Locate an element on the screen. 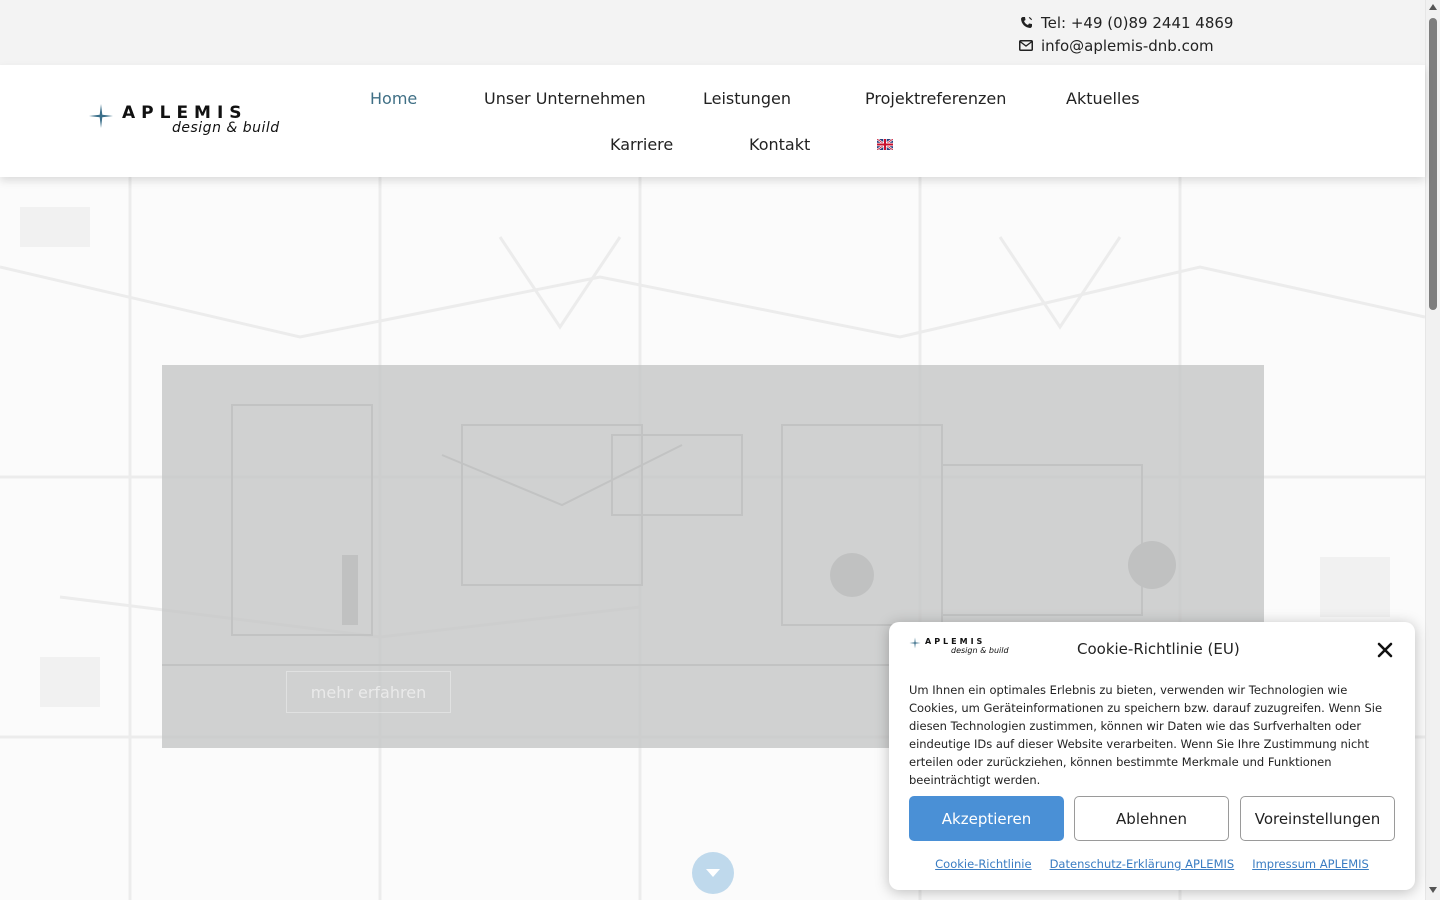 The height and width of the screenshot is (900, 1440). chevron-down-icon is located at coordinates (713, 873).